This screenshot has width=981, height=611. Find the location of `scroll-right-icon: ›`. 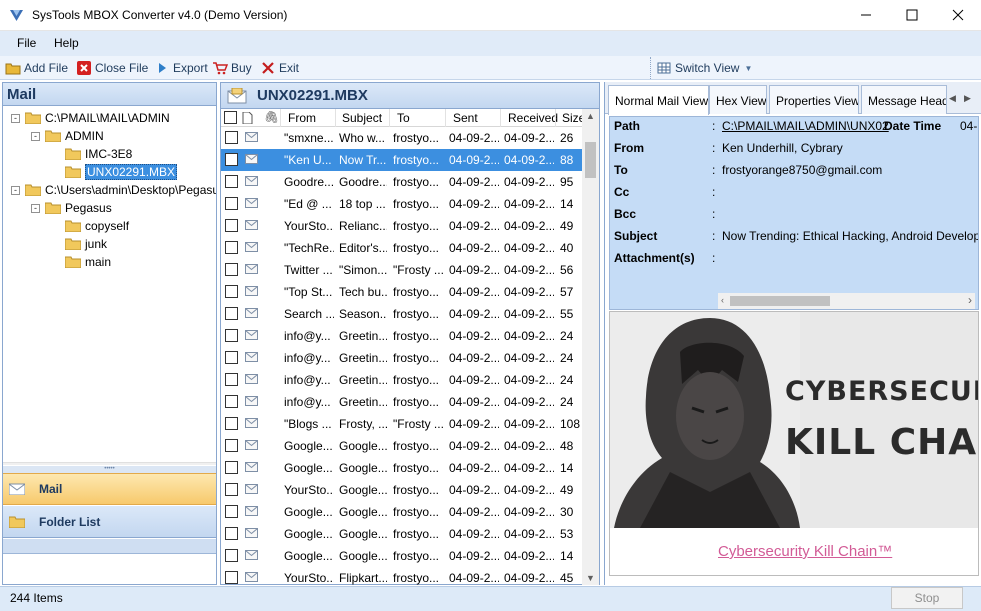

scroll-right-icon: › is located at coordinates (970, 300).